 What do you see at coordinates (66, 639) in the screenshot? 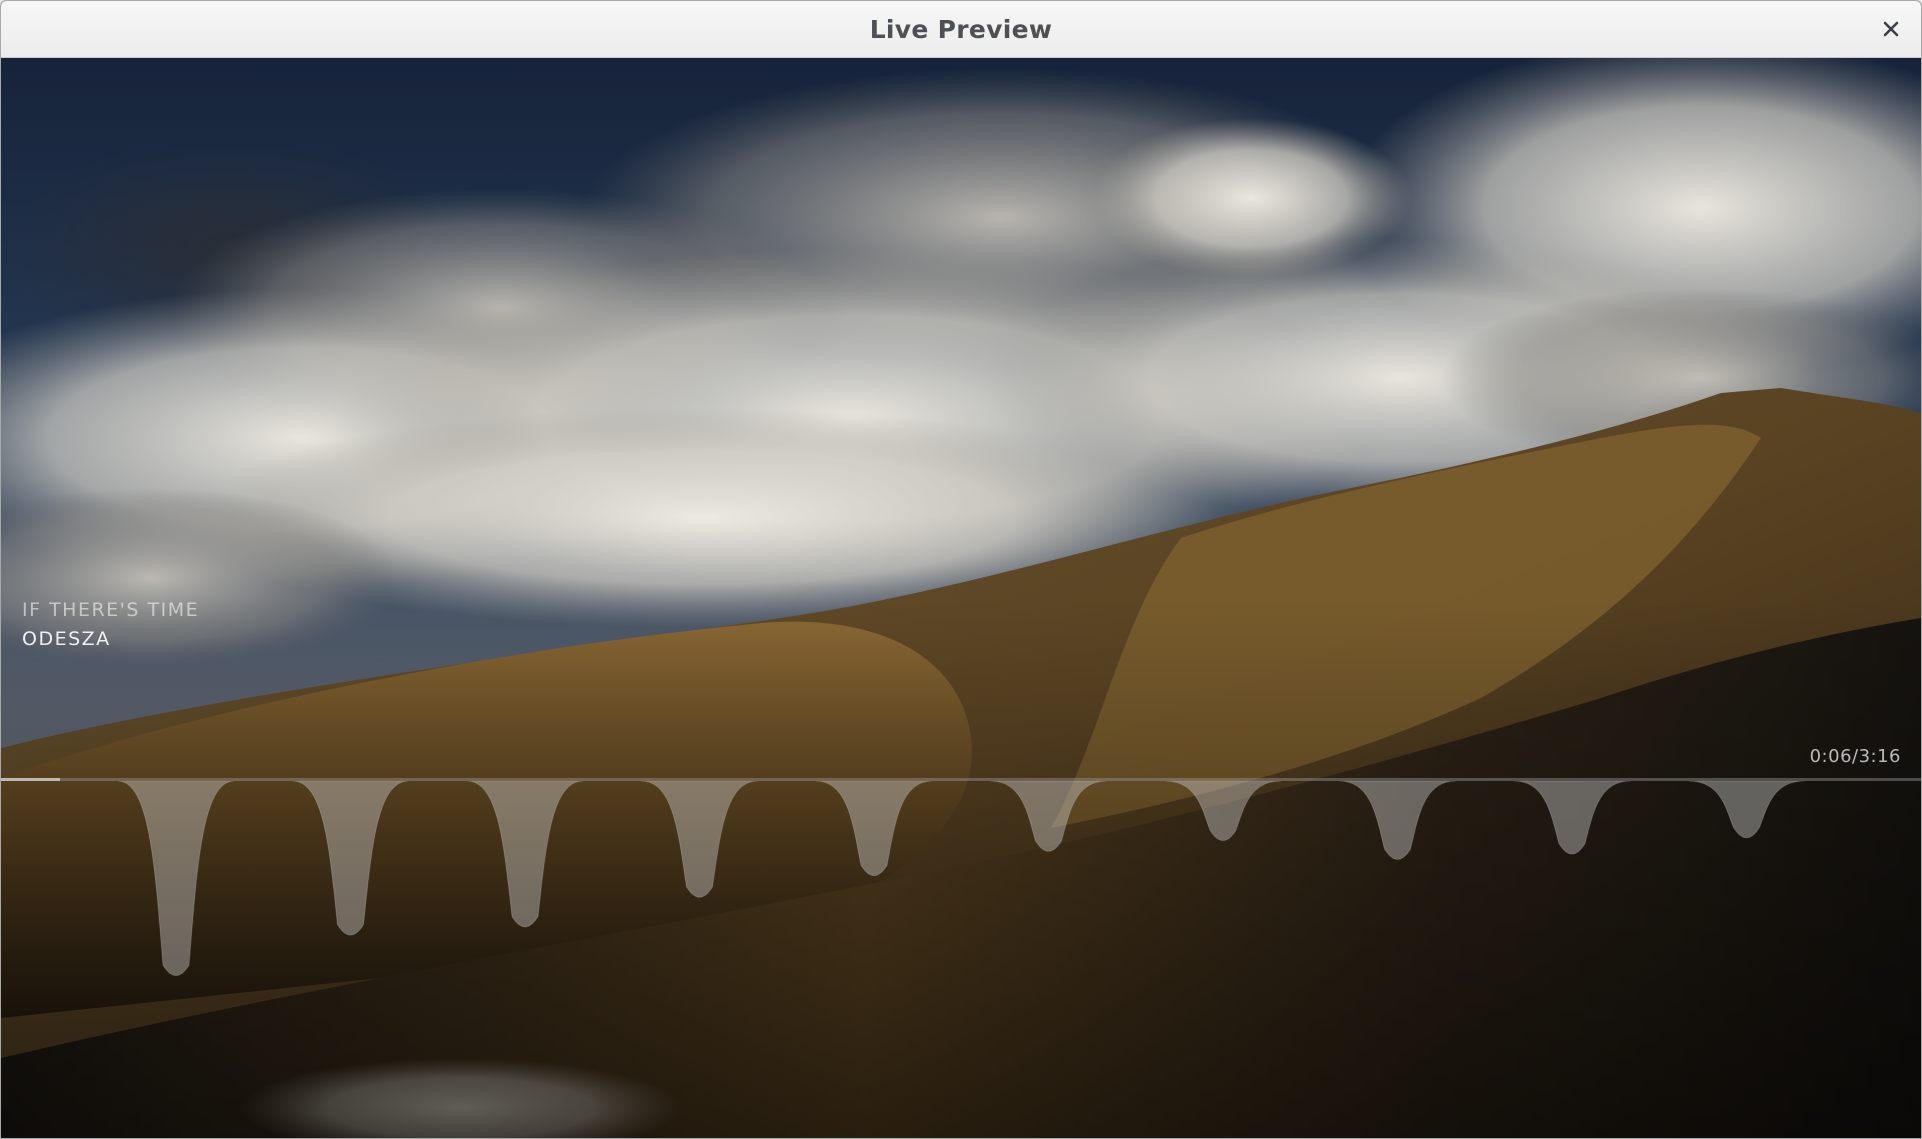
I see `track-artist: ODESZA` at bounding box center [66, 639].